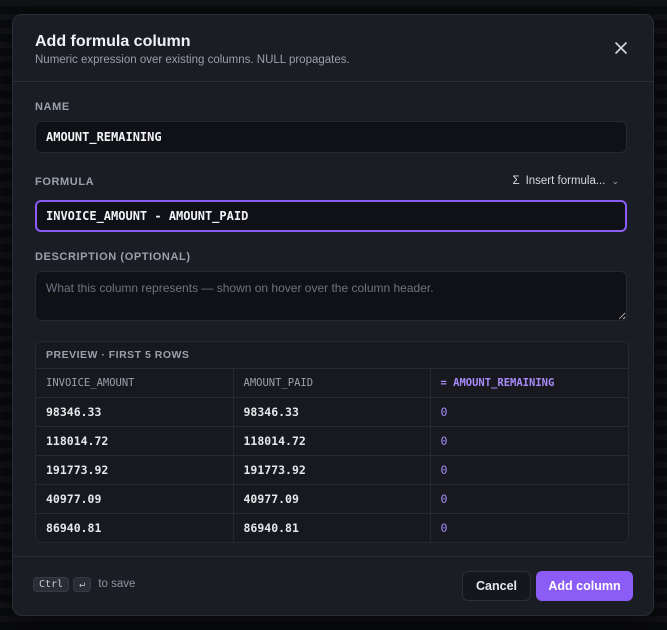 The image size is (667, 630). I want to click on save-shortcut-hint: Ctrl ↵ to save, so click(84, 584).